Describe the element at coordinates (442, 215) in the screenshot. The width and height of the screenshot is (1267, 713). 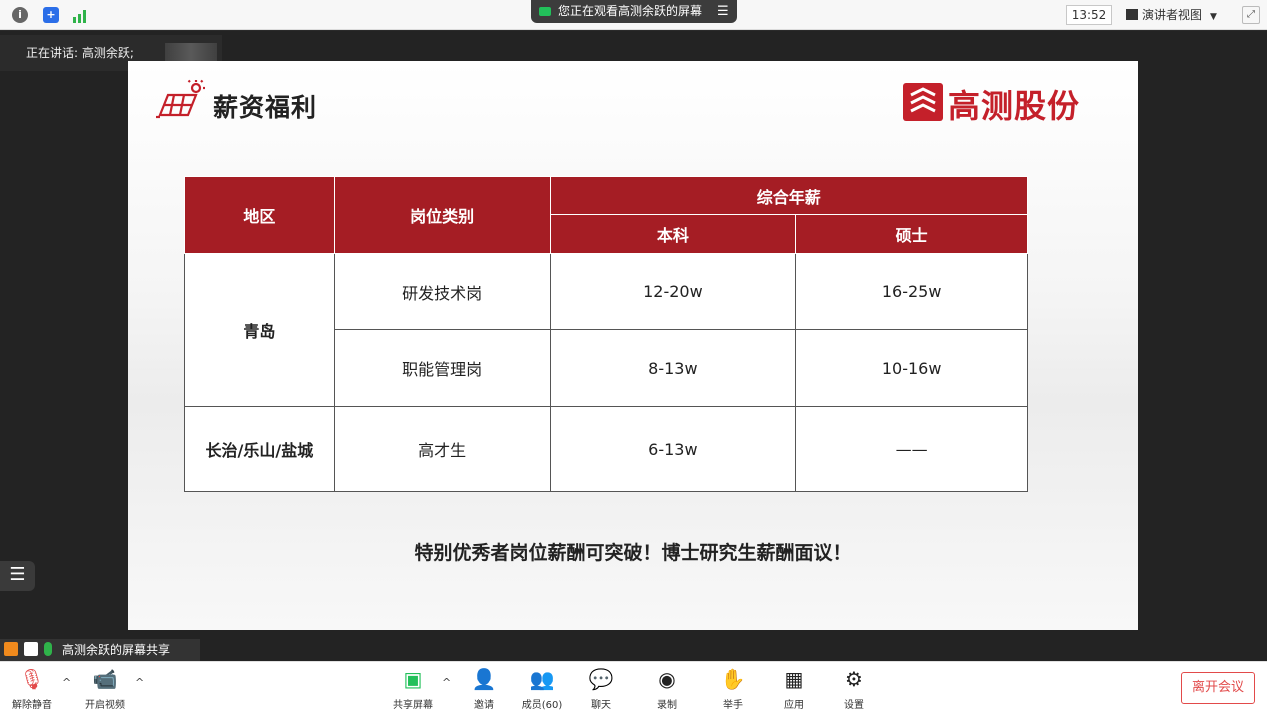
I see `header-position: 岗位类别` at that location.